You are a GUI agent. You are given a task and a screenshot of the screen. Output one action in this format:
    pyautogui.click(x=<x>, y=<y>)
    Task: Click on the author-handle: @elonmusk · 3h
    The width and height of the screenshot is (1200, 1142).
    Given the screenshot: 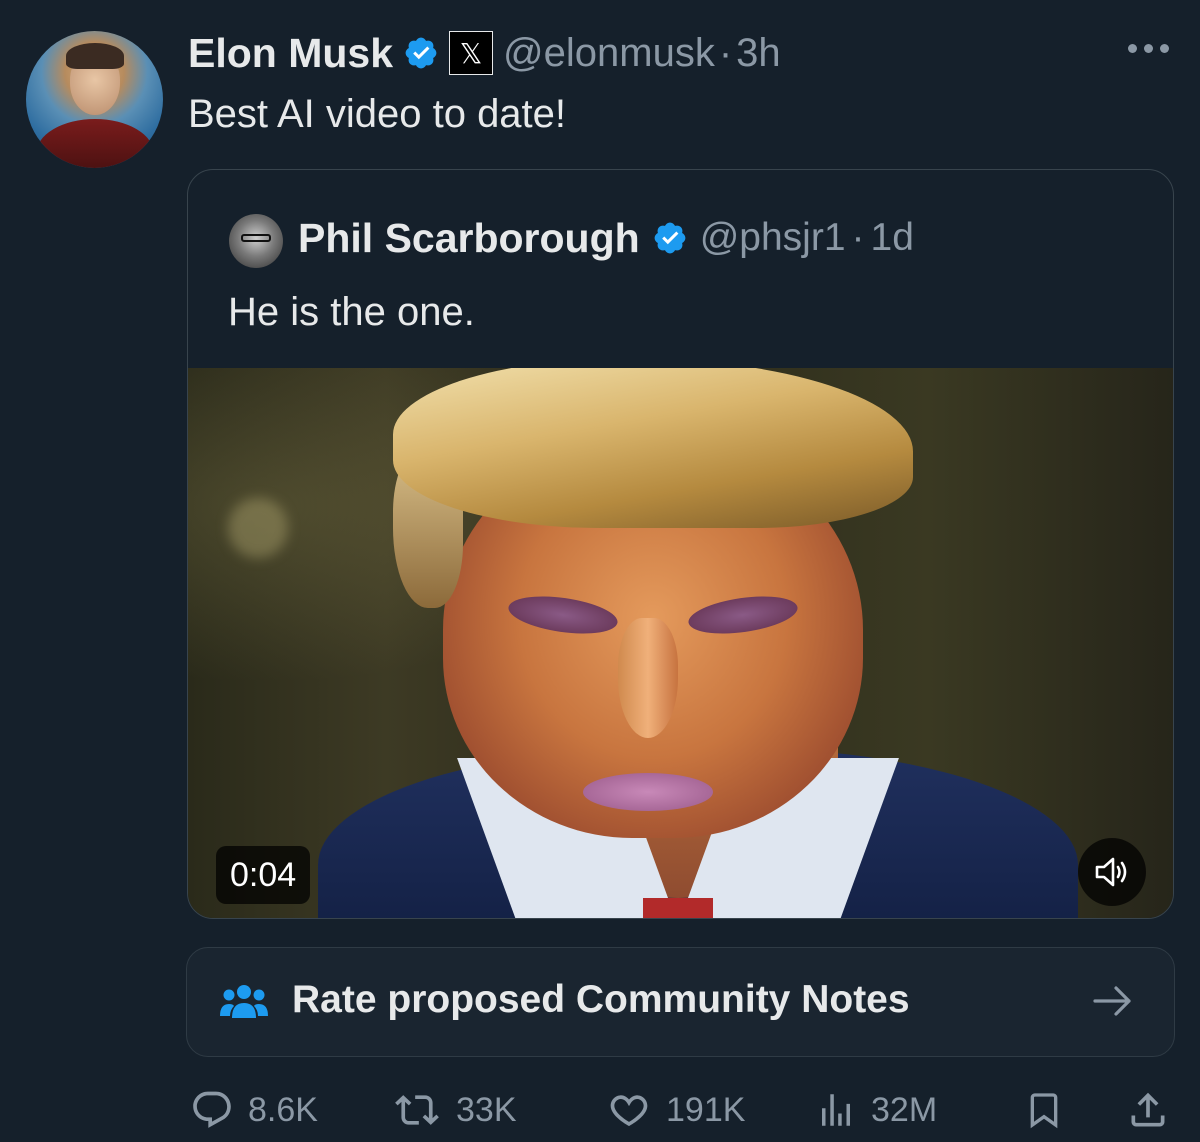 What is the action you would take?
    pyautogui.click(x=642, y=53)
    